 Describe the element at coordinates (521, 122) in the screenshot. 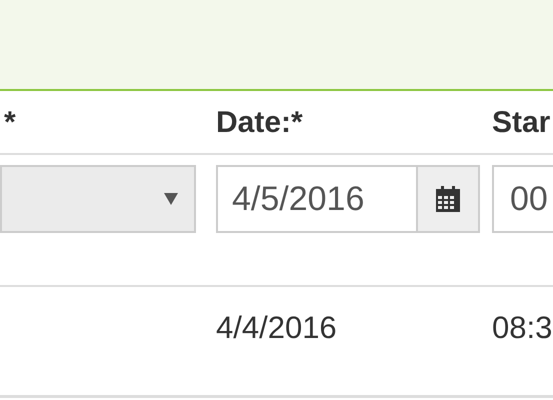

I see `column-header: Star` at that location.